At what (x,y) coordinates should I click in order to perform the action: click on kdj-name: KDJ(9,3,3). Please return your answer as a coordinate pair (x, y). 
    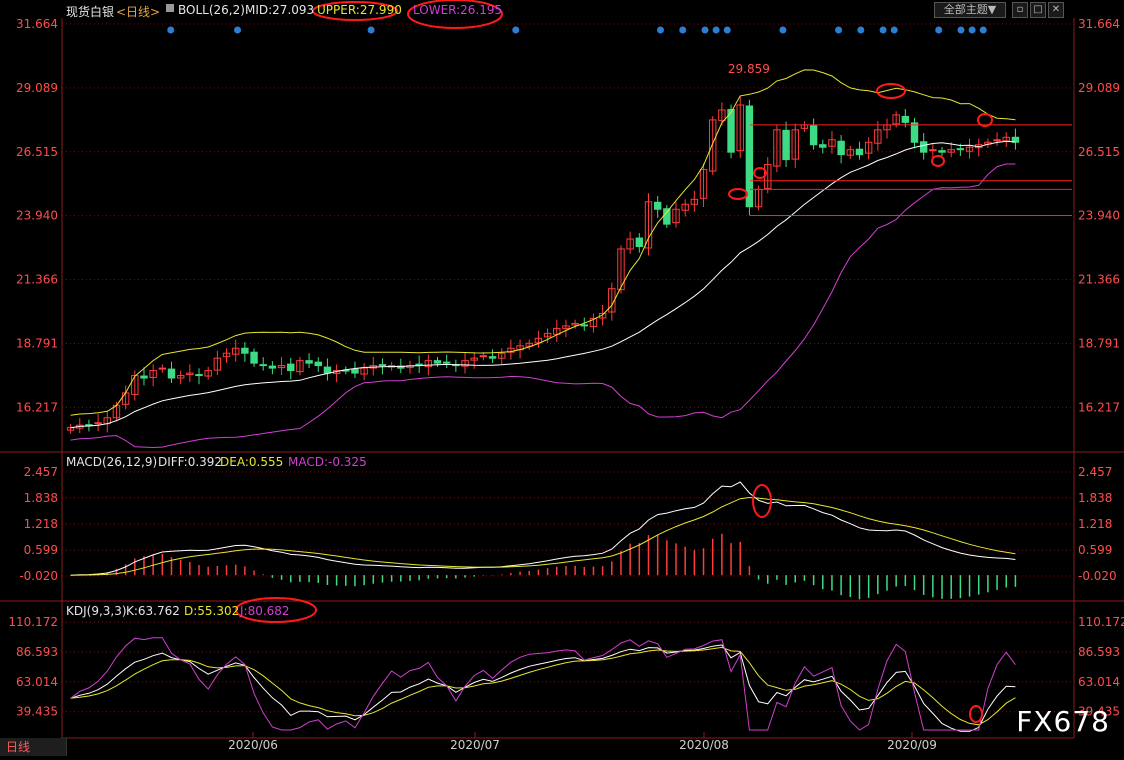
    Looking at the image, I should click on (96, 611).